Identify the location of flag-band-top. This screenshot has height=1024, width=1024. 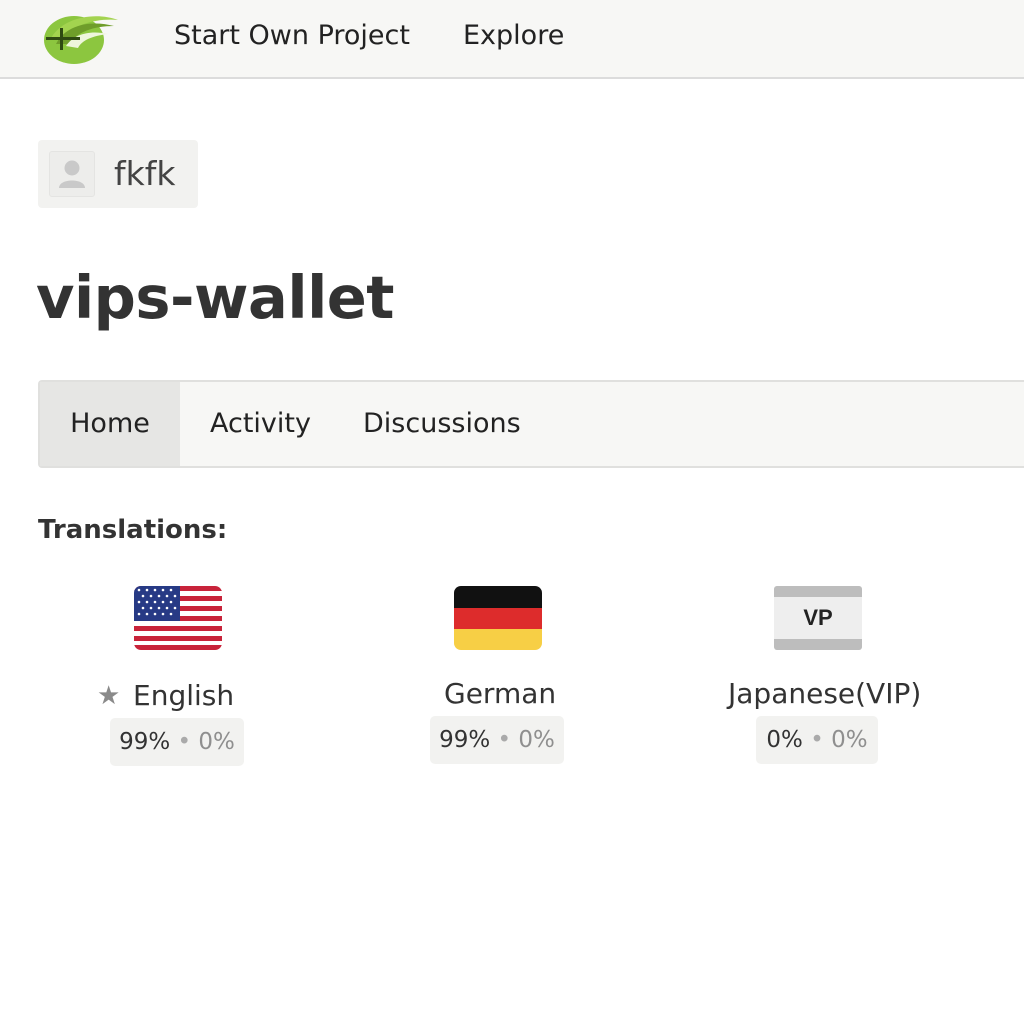
(818, 591).